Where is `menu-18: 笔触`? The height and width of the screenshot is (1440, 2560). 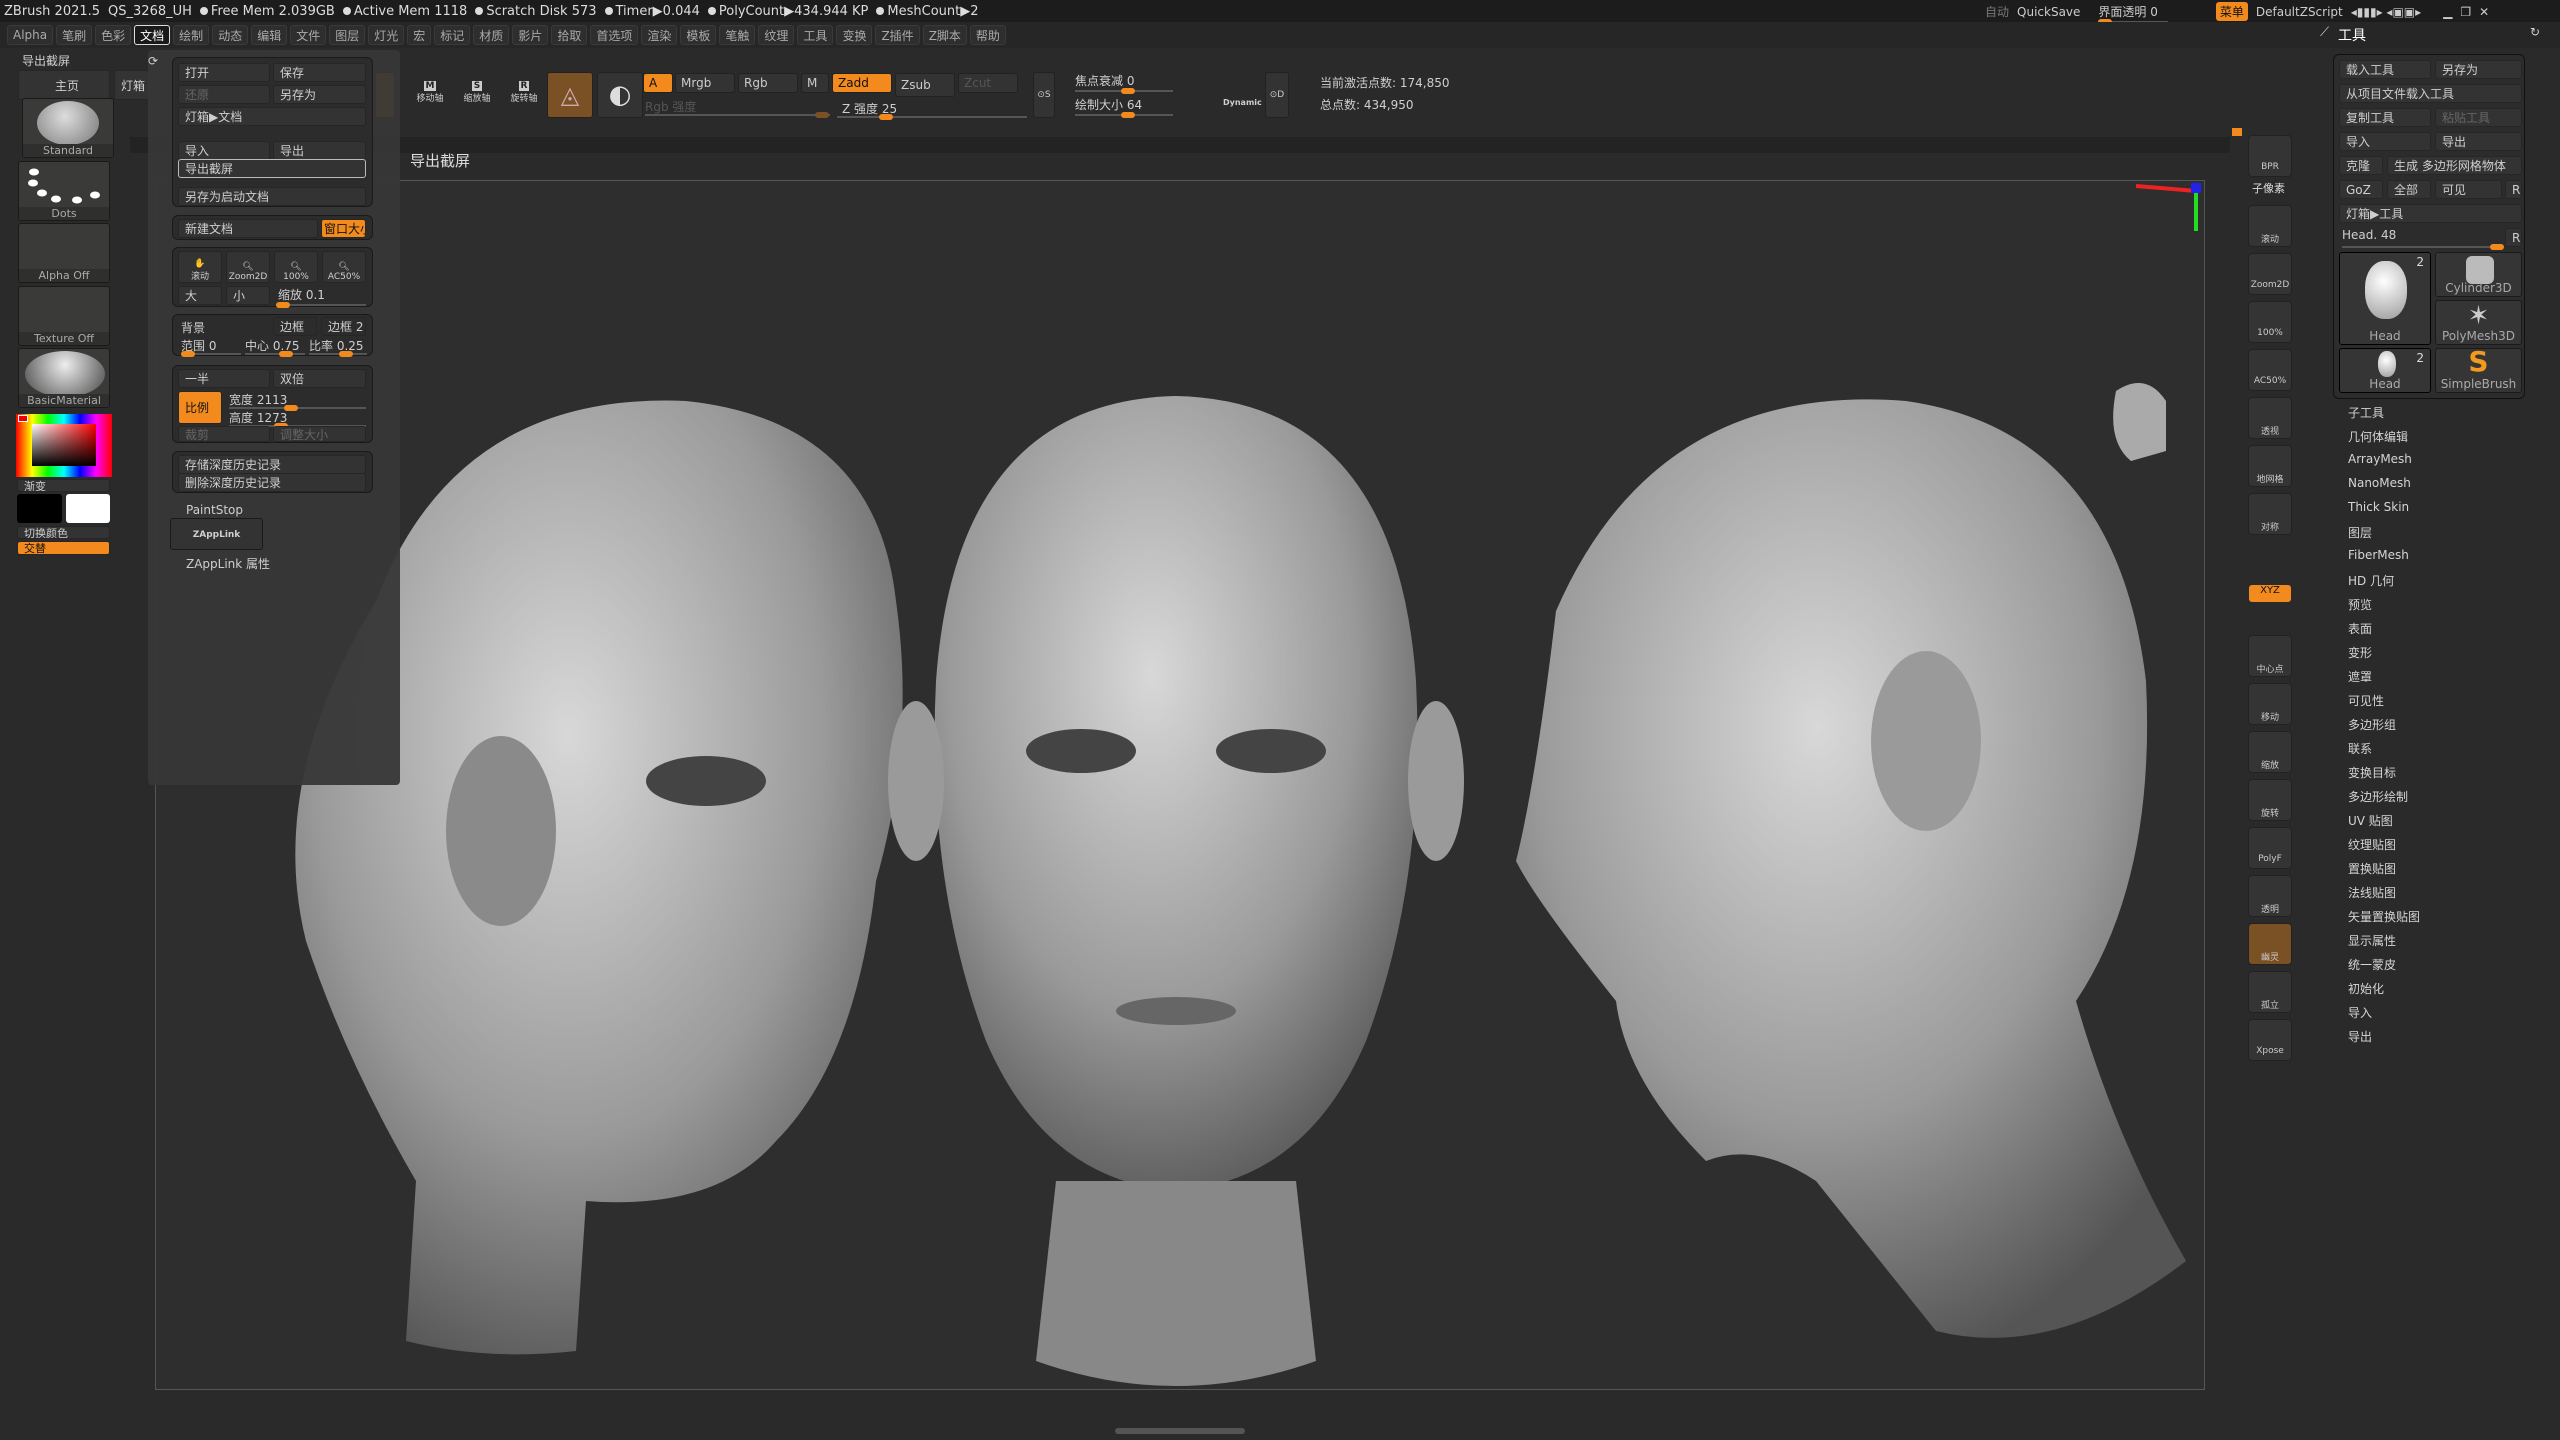
menu-18: 笔触 is located at coordinates (737, 35).